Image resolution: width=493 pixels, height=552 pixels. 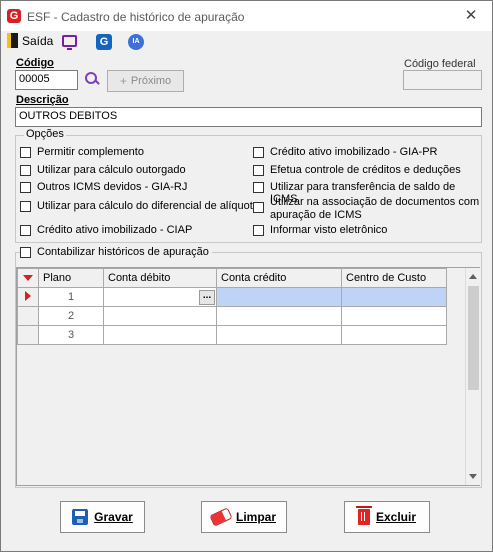 I want to click on option-ciap: Crédito ativo imobilizado - CIAP, so click(x=106, y=230).